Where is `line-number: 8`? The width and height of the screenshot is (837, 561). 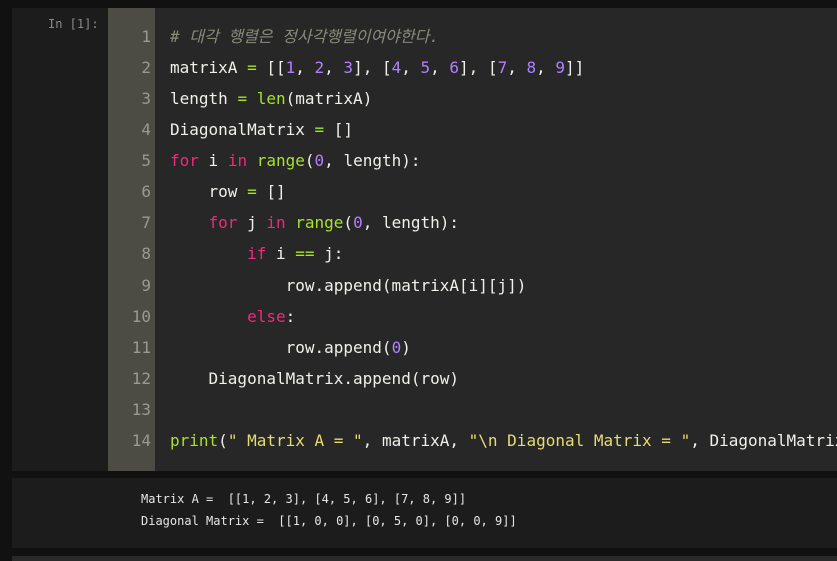 line-number: 8 is located at coordinates (146, 253).